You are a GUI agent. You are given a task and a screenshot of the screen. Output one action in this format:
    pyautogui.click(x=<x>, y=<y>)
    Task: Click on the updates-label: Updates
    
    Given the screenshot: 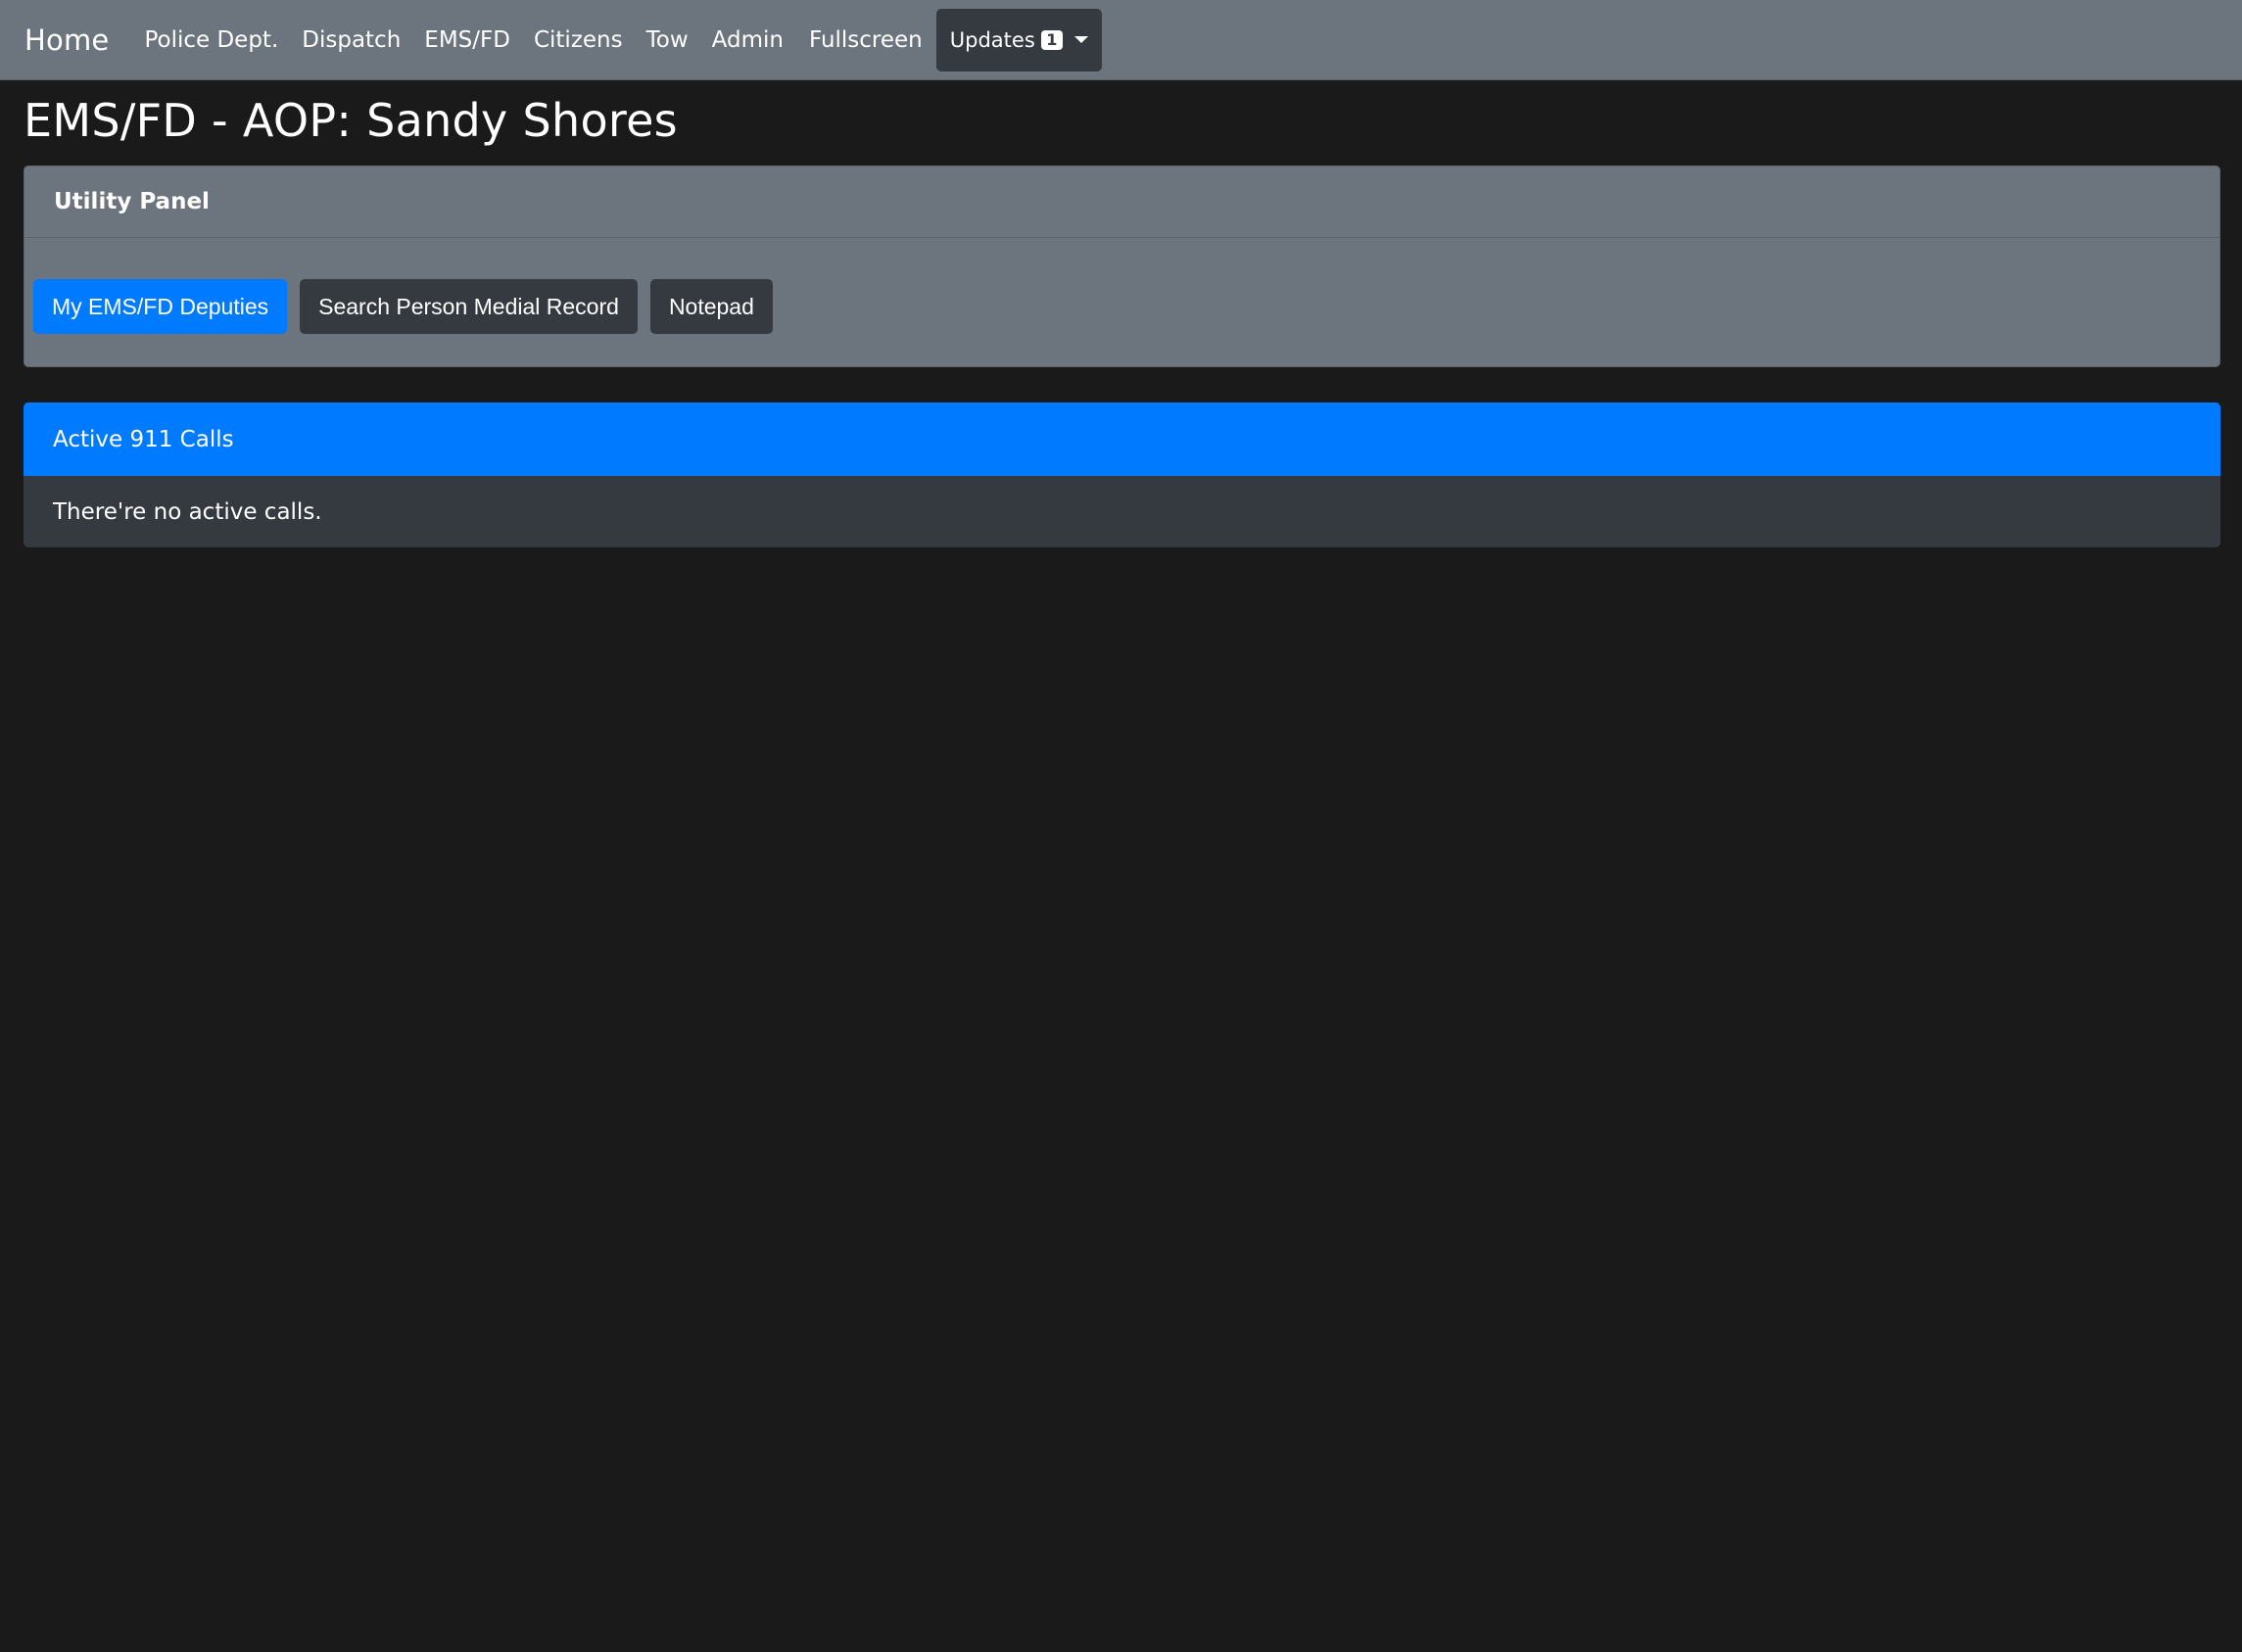 What is the action you would take?
    pyautogui.click(x=992, y=39)
    